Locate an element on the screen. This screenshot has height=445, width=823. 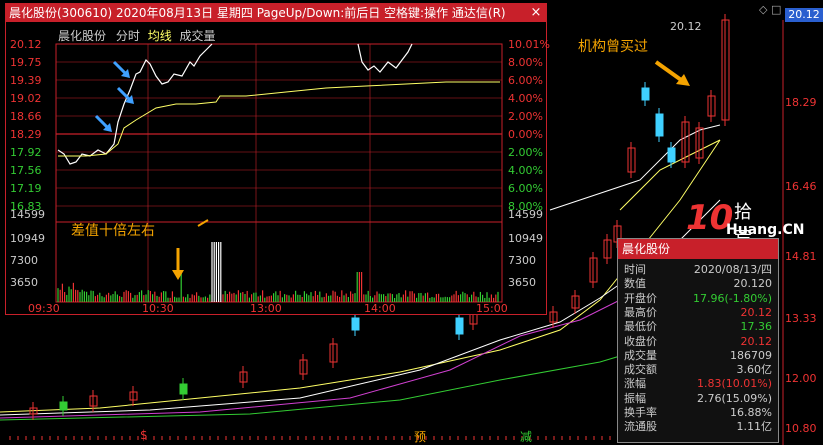
info-row: 流通股 1.11亿 is located at coordinates (698, 426).